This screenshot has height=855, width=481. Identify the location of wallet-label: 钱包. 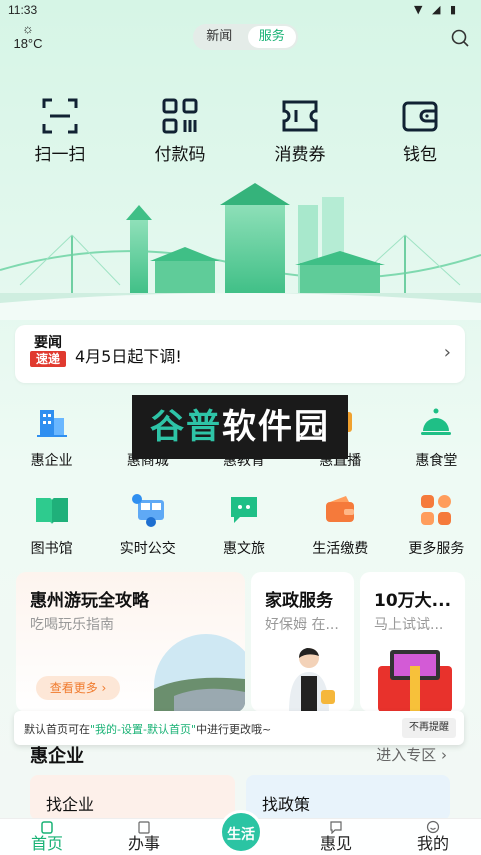
(420, 155).